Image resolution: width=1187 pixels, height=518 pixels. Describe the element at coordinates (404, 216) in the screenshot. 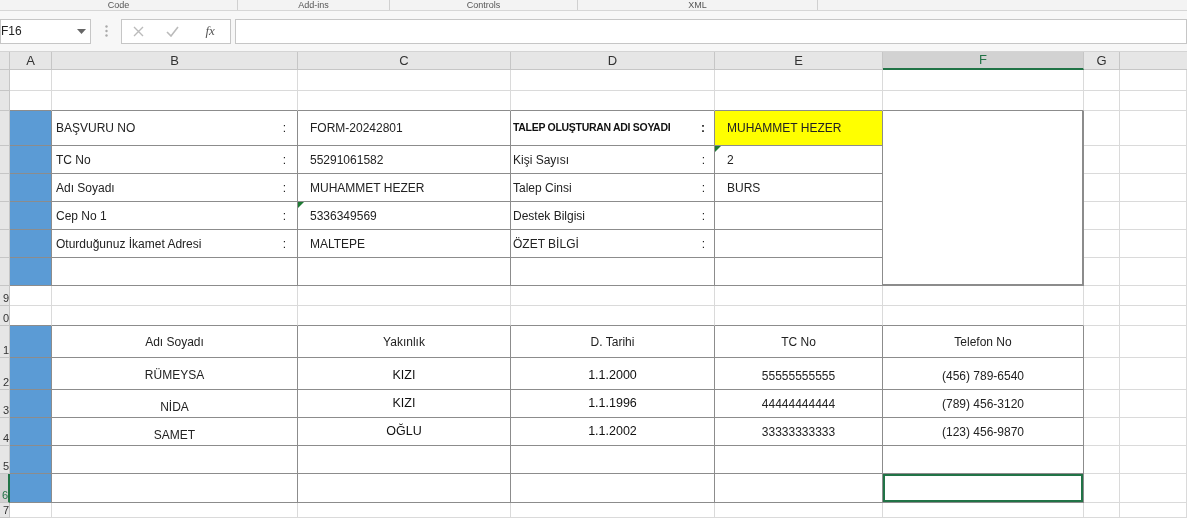

I see `field-value: 5336349569` at that location.